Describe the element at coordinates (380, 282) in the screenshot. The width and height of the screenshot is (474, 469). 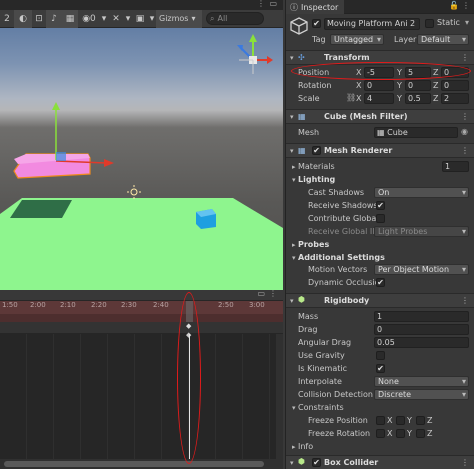
I see `dynamic-occlusion-checkbox: ✔` at that location.